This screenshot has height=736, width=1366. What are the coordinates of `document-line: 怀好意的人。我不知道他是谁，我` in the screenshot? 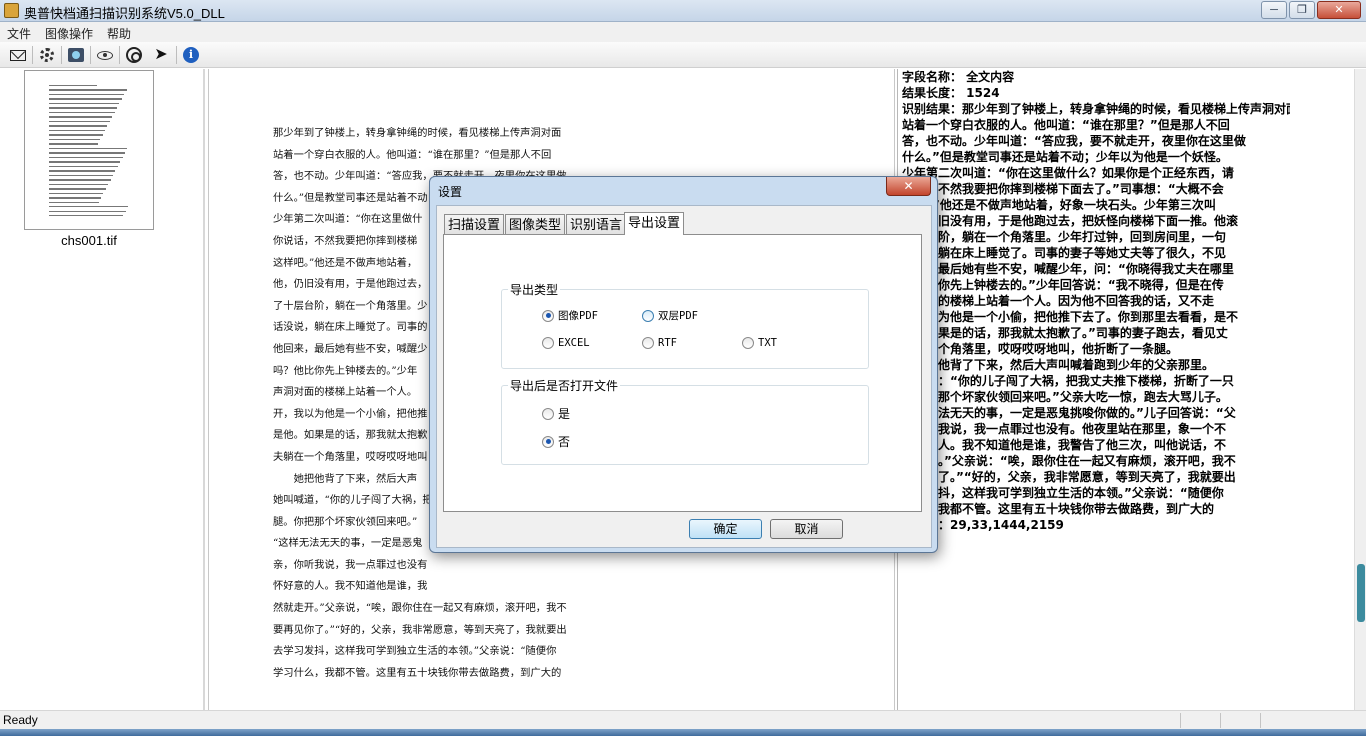 It's located at (350, 586).